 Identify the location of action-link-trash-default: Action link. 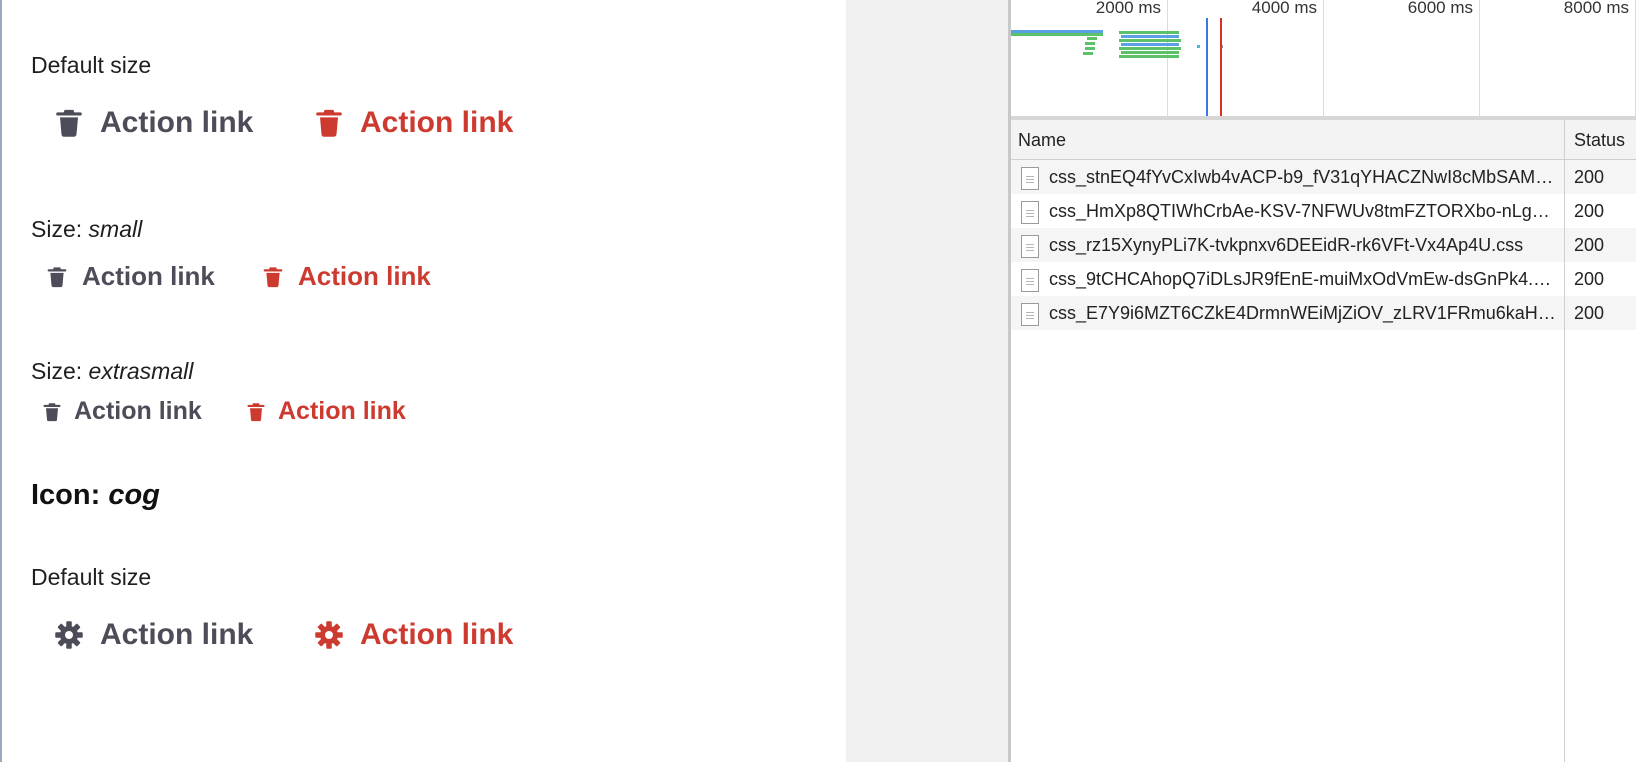
(153, 123).